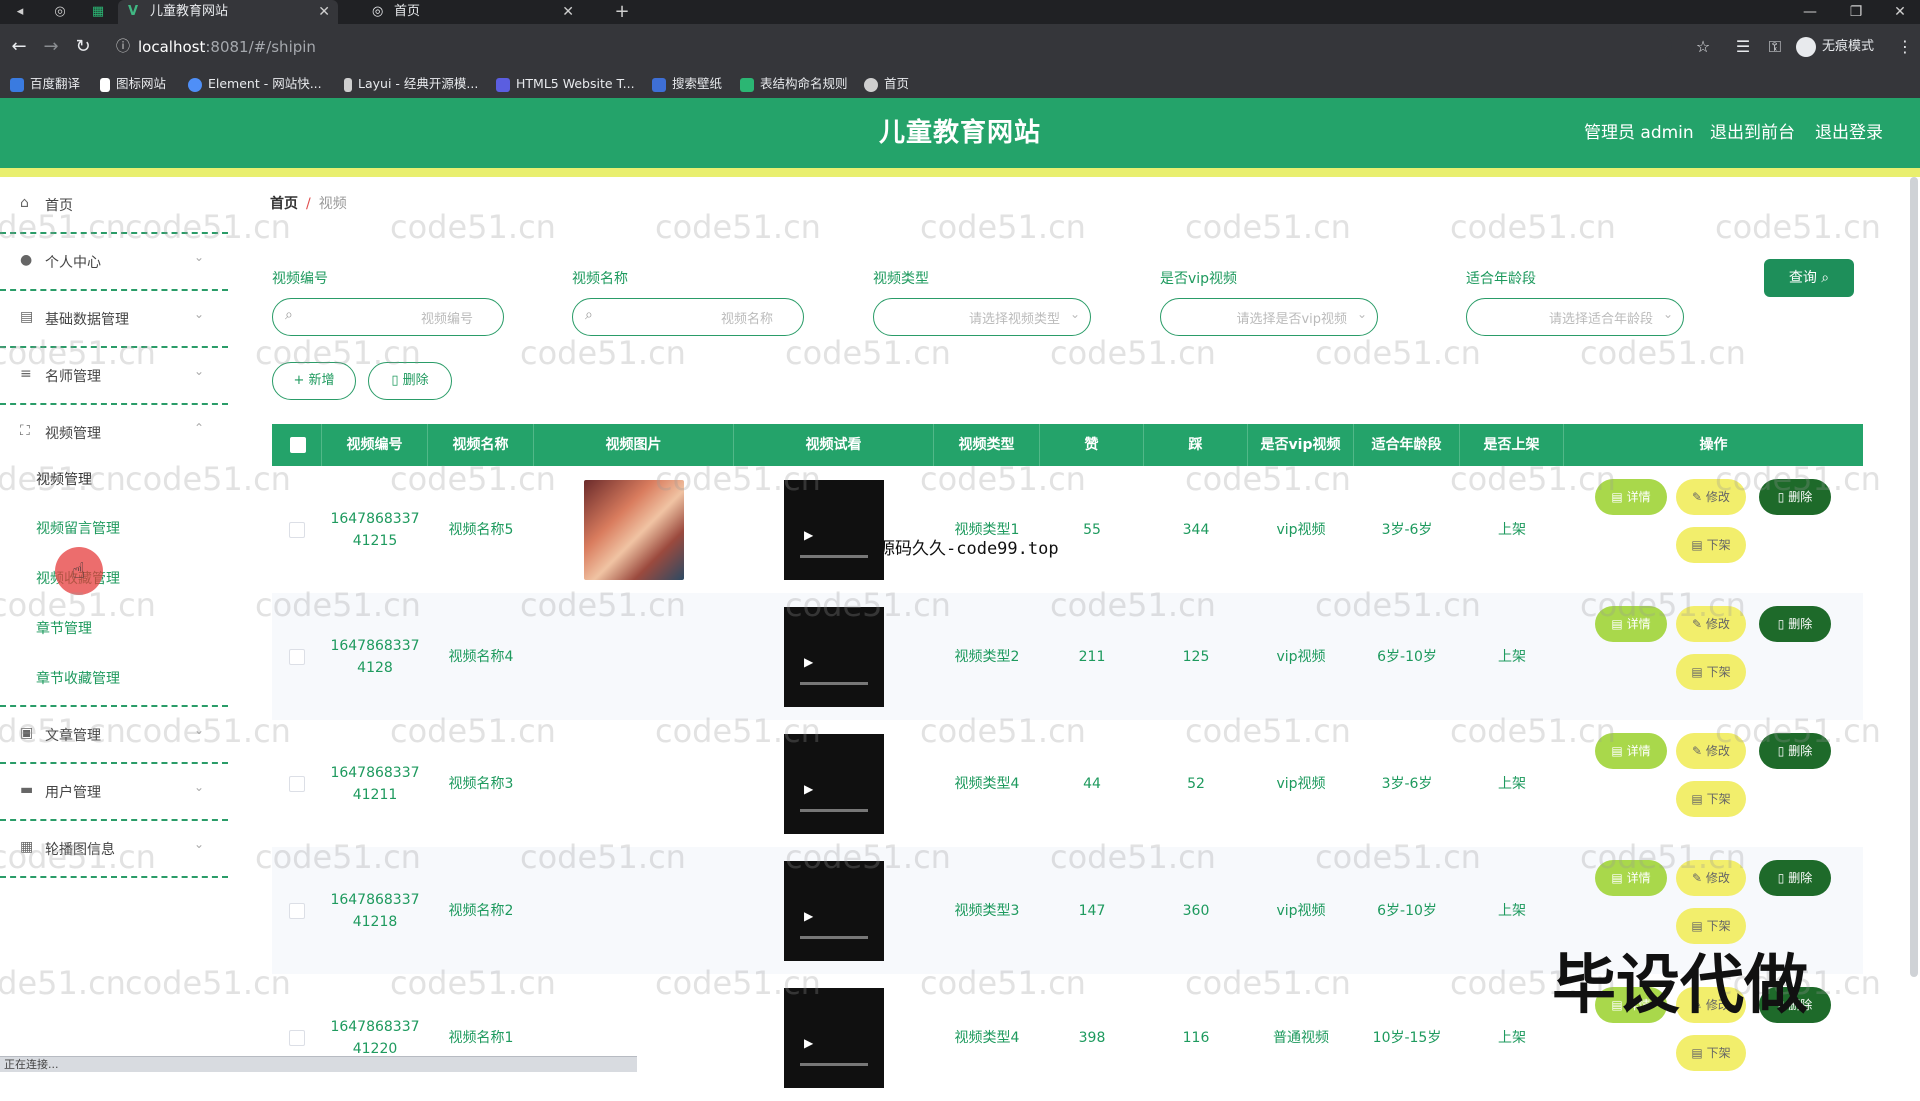 This screenshot has width=1920, height=1101. What do you see at coordinates (228, 12) in the screenshot?
I see `tab-site: V 儿童教育网站 ✕` at bounding box center [228, 12].